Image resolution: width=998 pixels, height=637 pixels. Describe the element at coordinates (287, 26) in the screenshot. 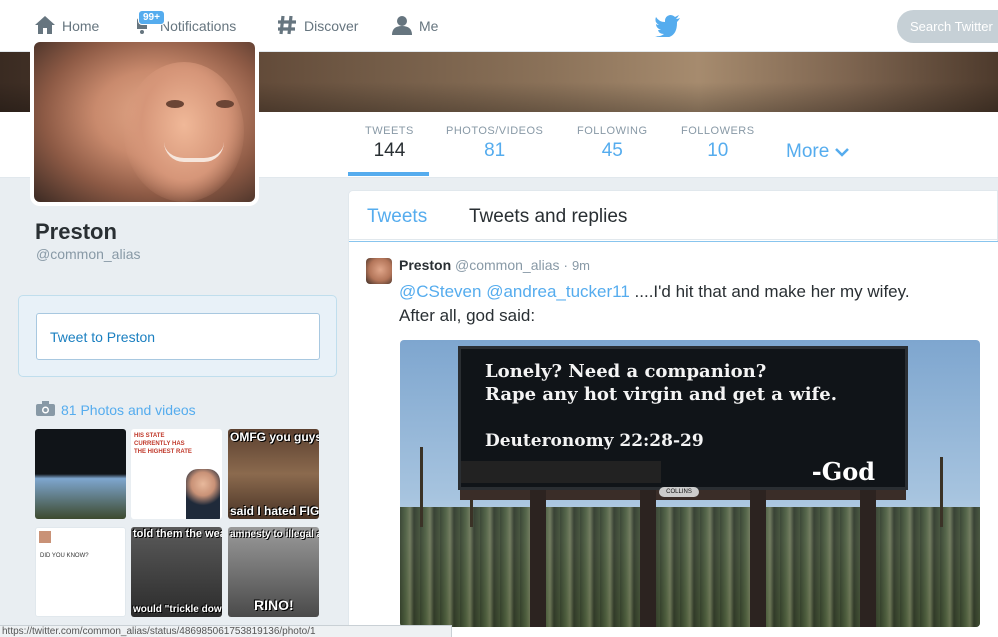

I see `hashtag-icon` at that location.